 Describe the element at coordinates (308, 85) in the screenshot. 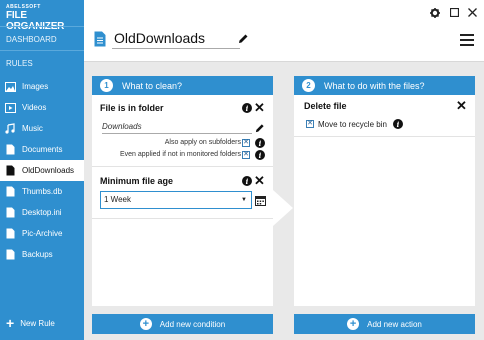

I see `step-number: 2` at that location.